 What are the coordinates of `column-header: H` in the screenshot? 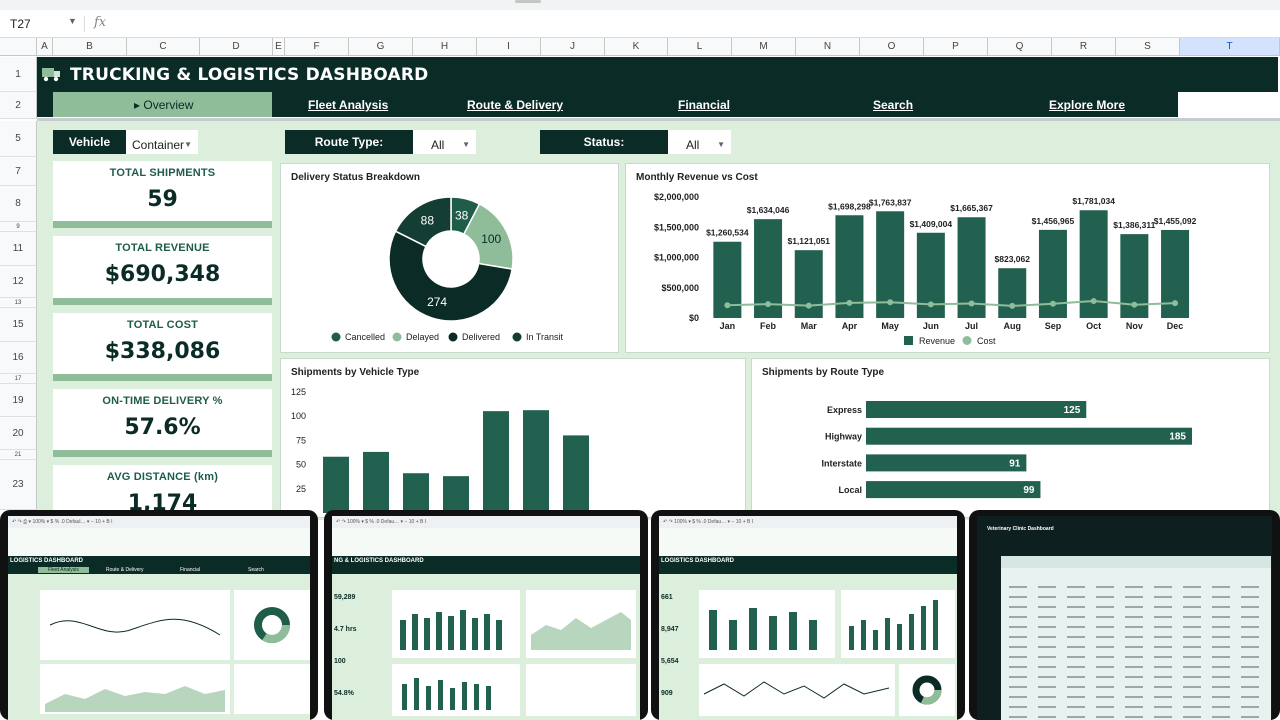 It's located at (445, 47).